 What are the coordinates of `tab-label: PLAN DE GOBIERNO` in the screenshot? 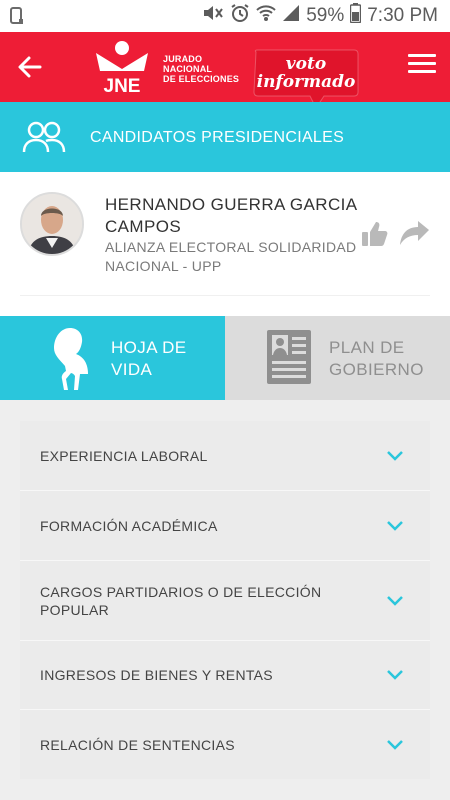 It's located at (376, 358).